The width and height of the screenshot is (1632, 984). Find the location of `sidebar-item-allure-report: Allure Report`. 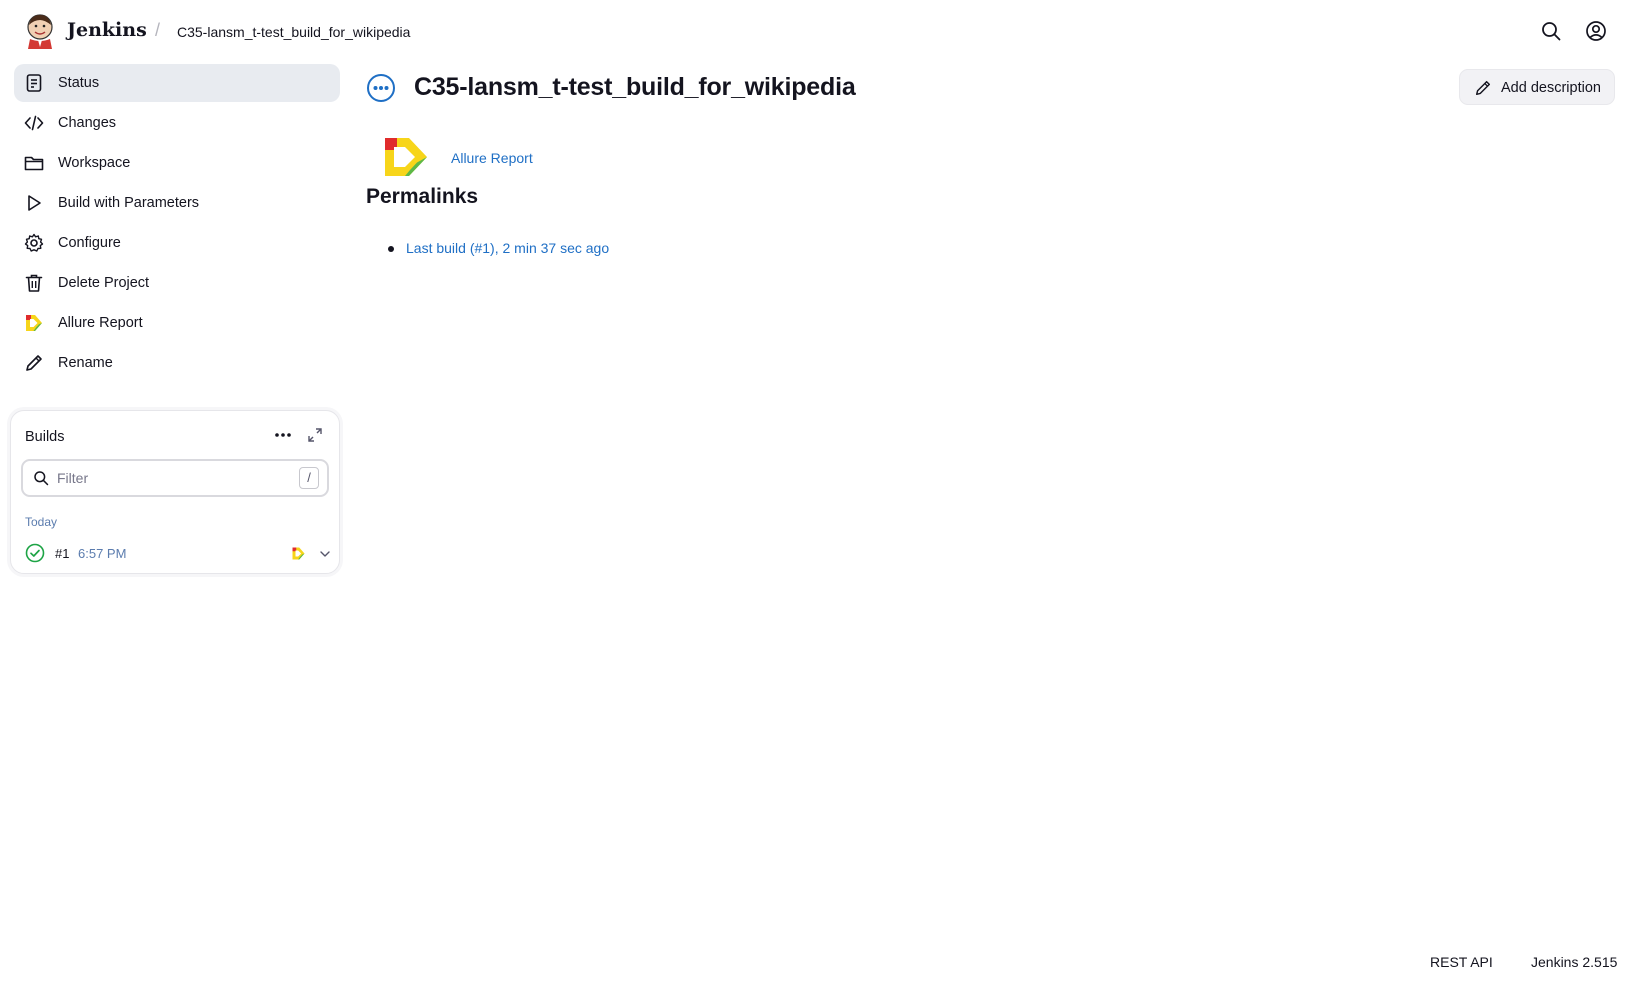

sidebar-item-allure-report: Allure Report is located at coordinates (177, 323).